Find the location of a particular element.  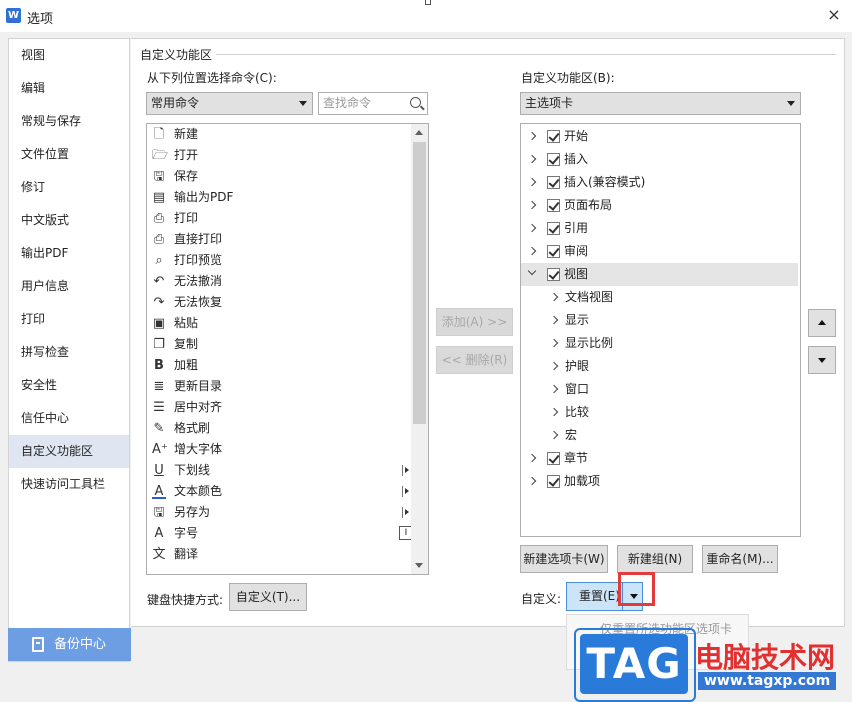

ribbon-tab-node: 加载项 is located at coordinates (659, 481).